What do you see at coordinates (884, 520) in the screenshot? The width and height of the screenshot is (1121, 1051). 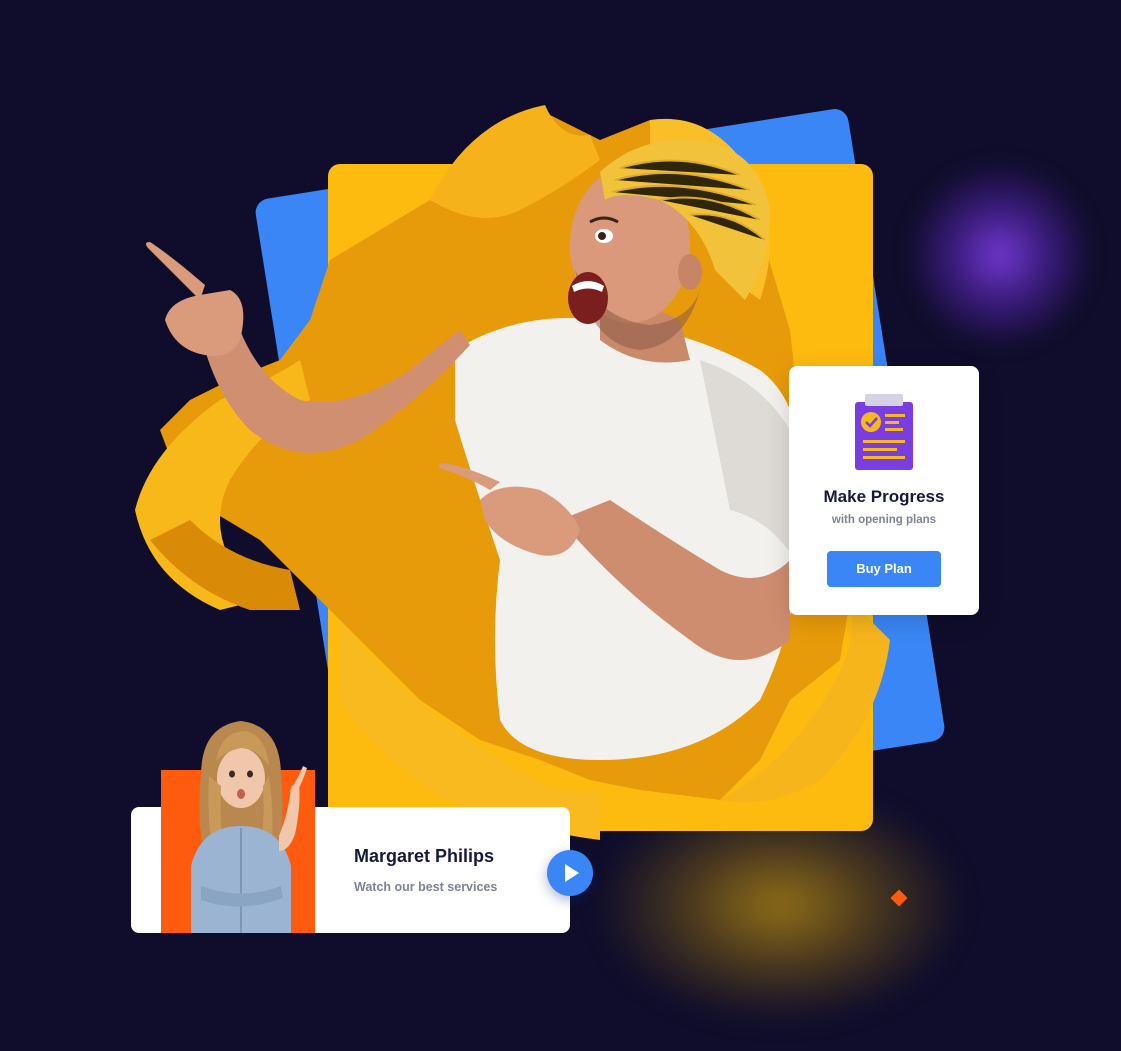 I see `plan-subtitle: with opening plans` at bounding box center [884, 520].